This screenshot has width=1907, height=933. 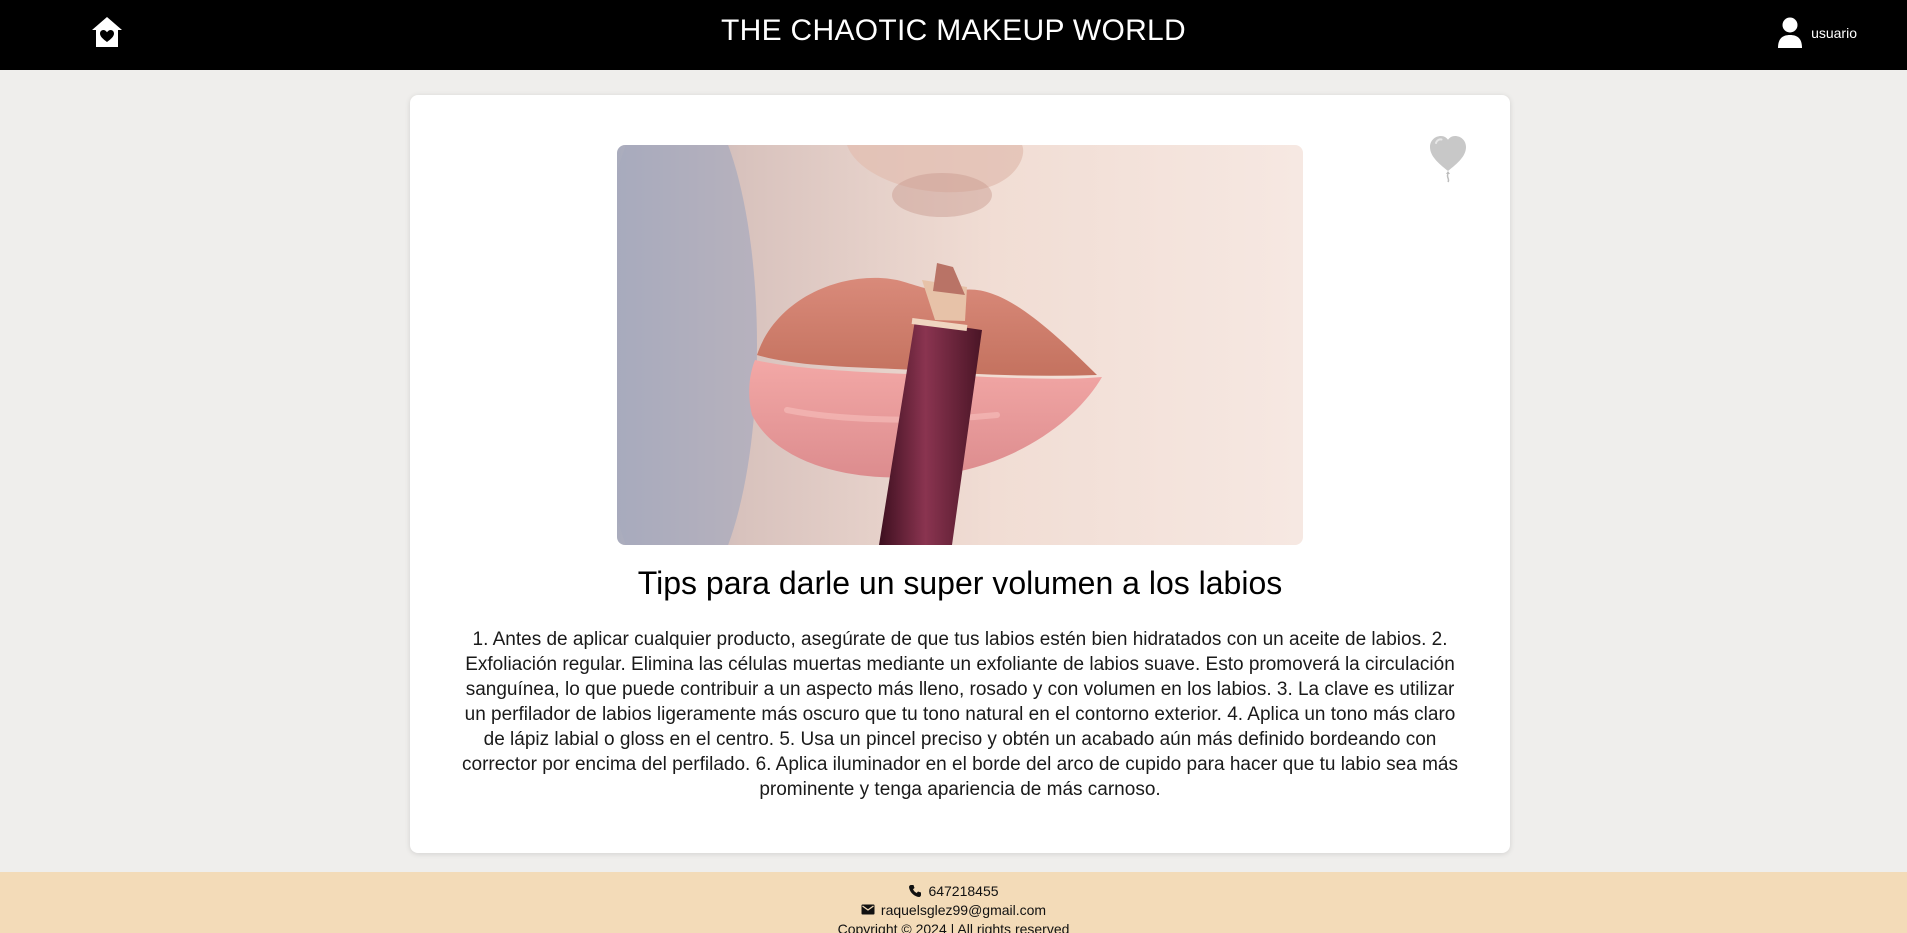 I want to click on footer-copyright: Copyright © 2024 | All rights reserved, so click(x=953, y=926).